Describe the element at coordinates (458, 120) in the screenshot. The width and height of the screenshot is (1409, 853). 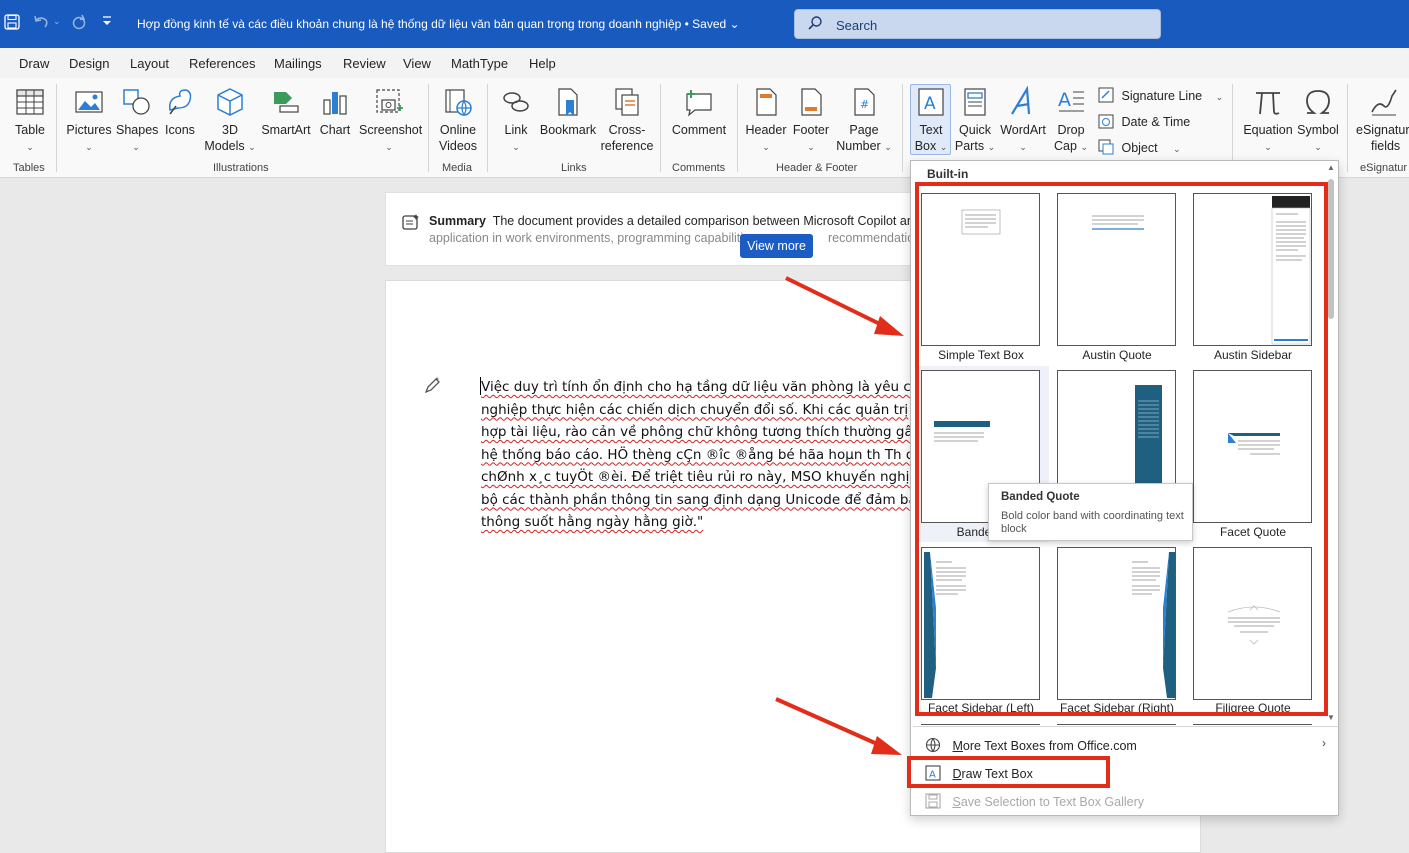
I see `online-videos-button: Online Videos` at that location.